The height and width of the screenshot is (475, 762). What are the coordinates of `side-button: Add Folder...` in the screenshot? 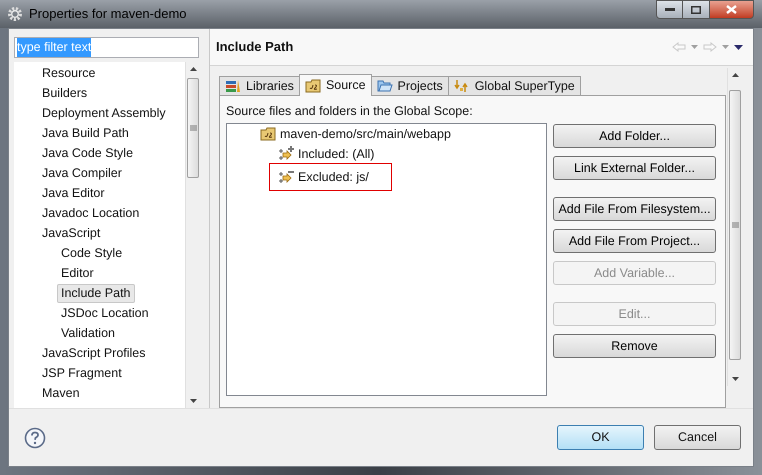 It's located at (634, 136).